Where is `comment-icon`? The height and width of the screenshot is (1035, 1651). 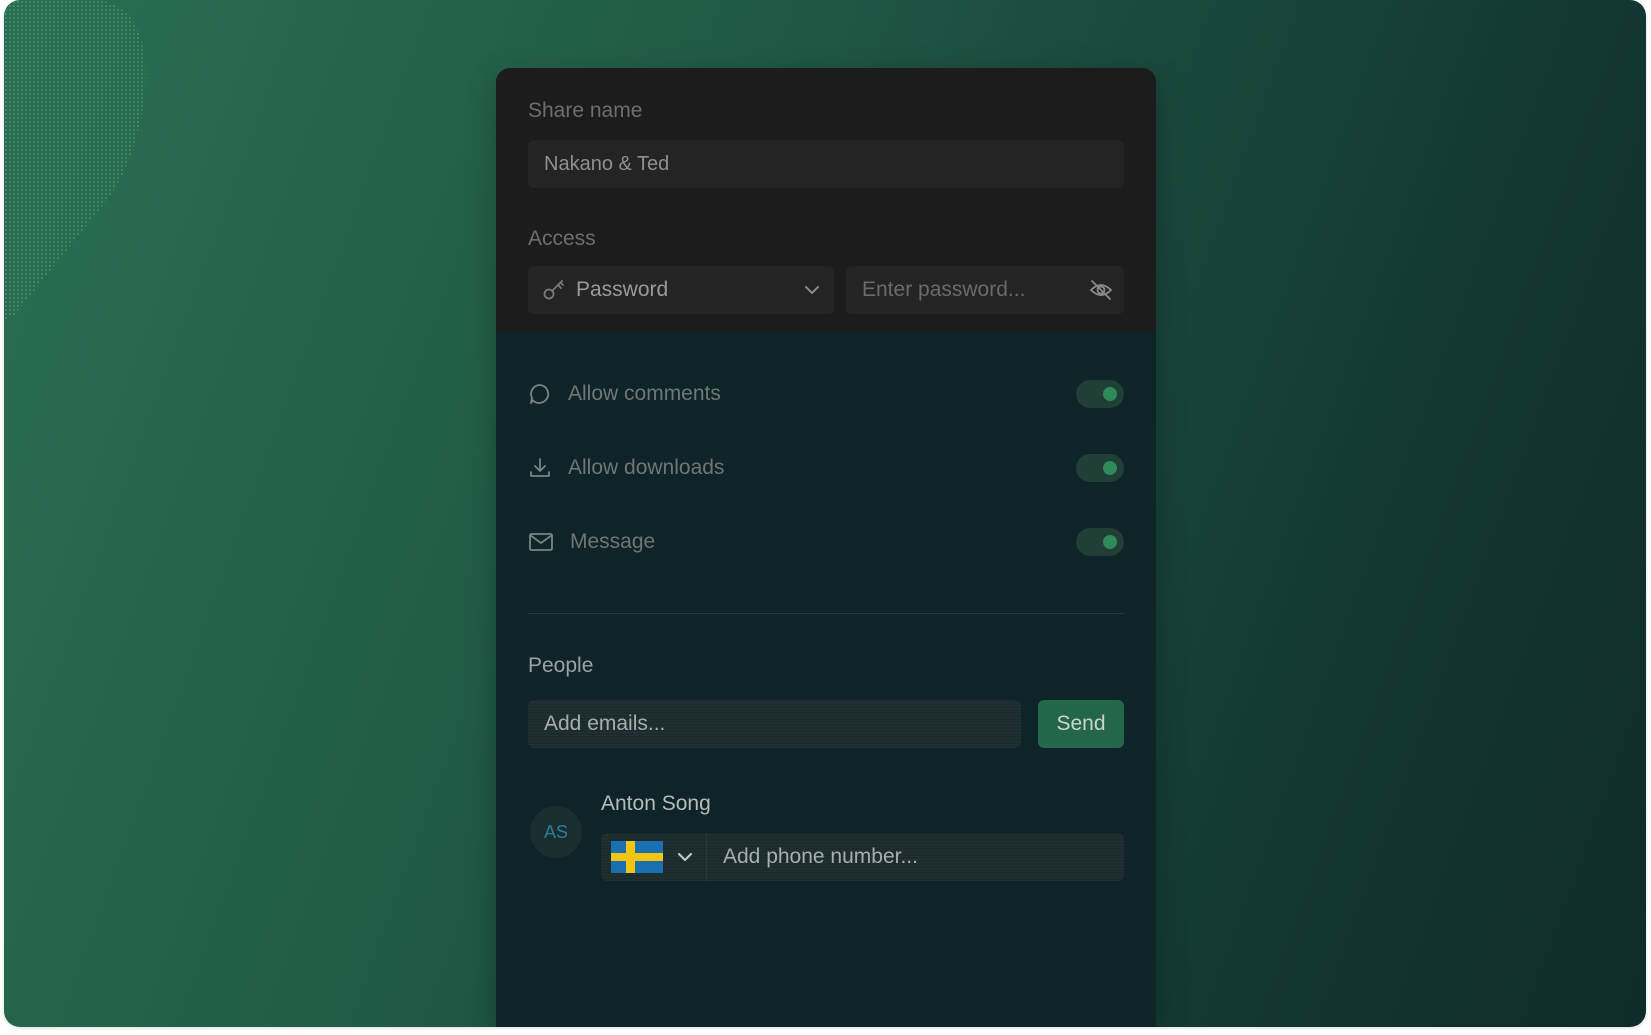
comment-icon is located at coordinates (541, 394).